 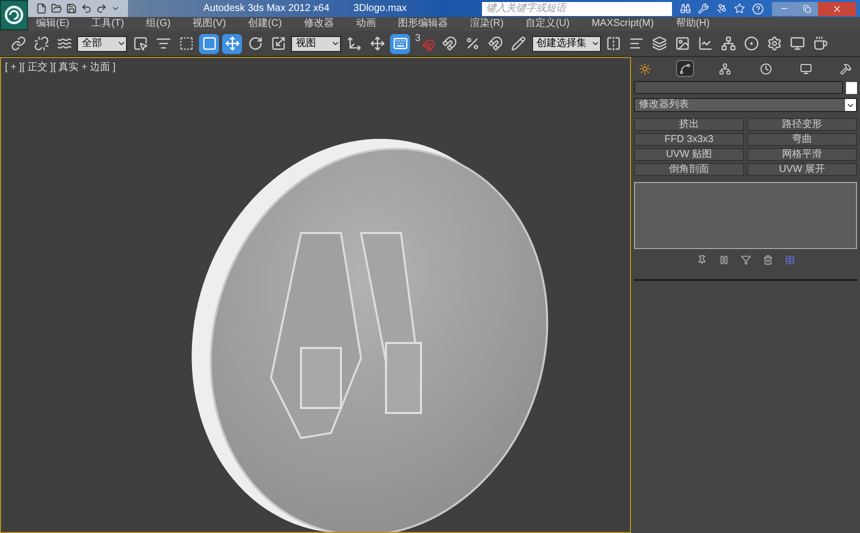 What do you see at coordinates (689, 124) in the screenshot?
I see `modifier-button: 挤出` at bounding box center [689, 124].